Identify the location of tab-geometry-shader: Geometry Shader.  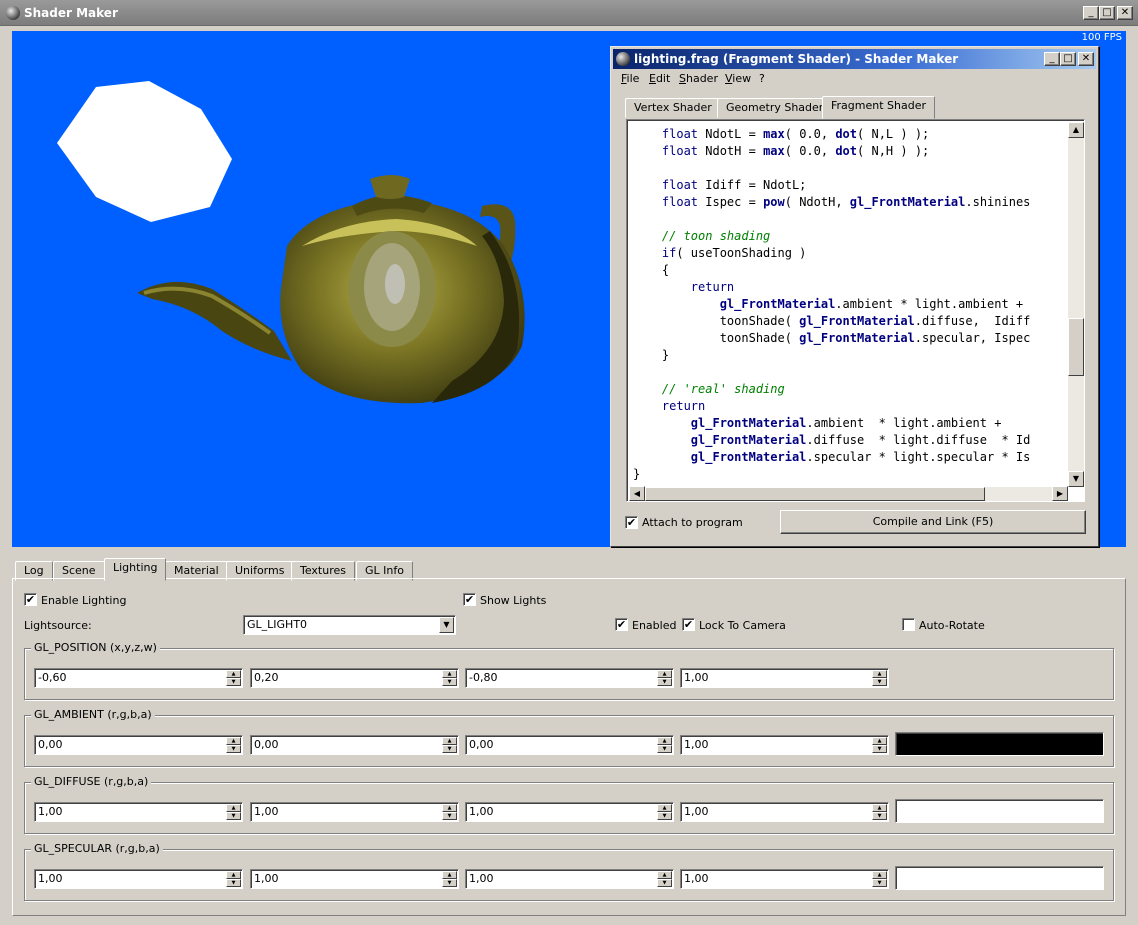
(775, 108).